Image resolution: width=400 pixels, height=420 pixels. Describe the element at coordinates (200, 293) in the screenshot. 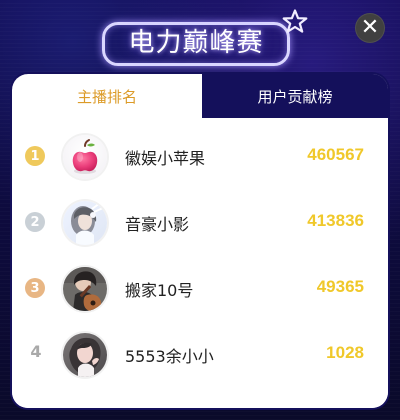

I see `ranking-row-3: 3 搬家10号 49365` at that location.